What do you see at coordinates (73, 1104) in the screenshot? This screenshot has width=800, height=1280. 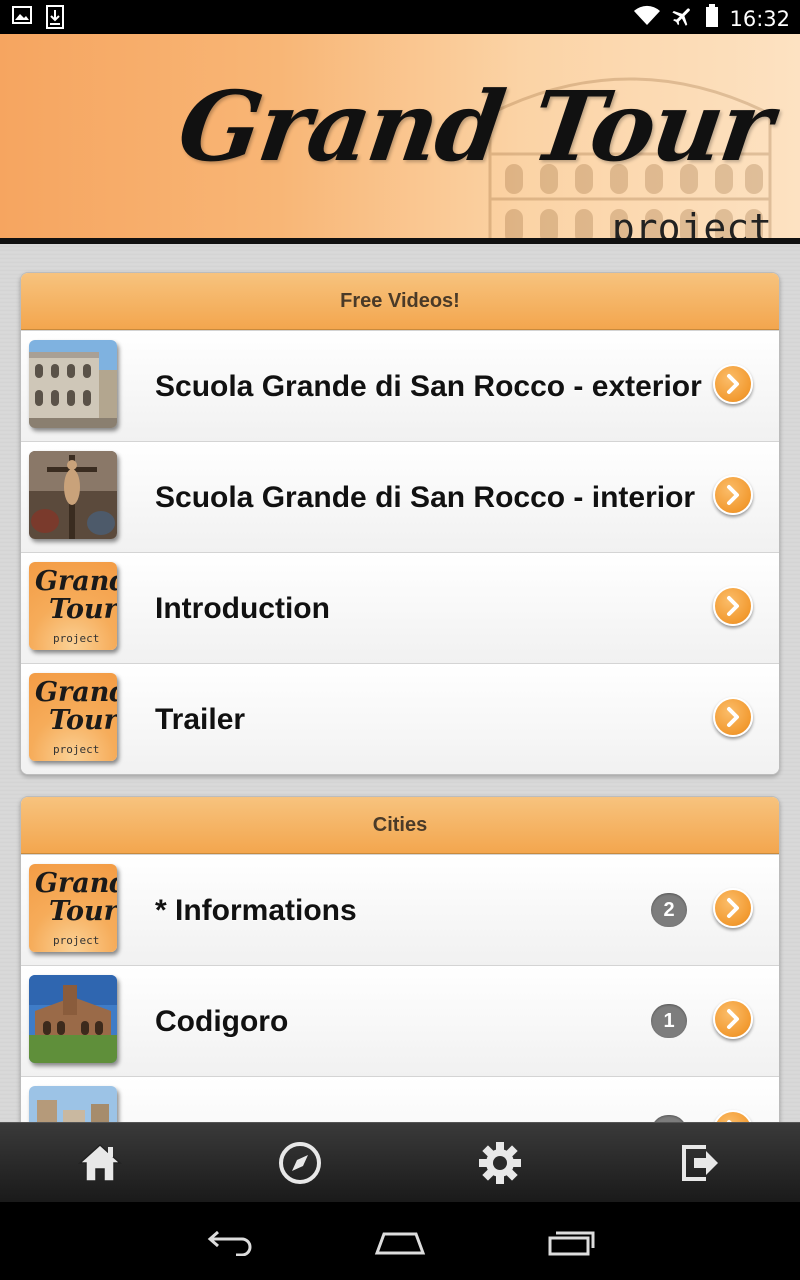 I see `thumbnail-city-photo` at bounding box center [73, 1104].